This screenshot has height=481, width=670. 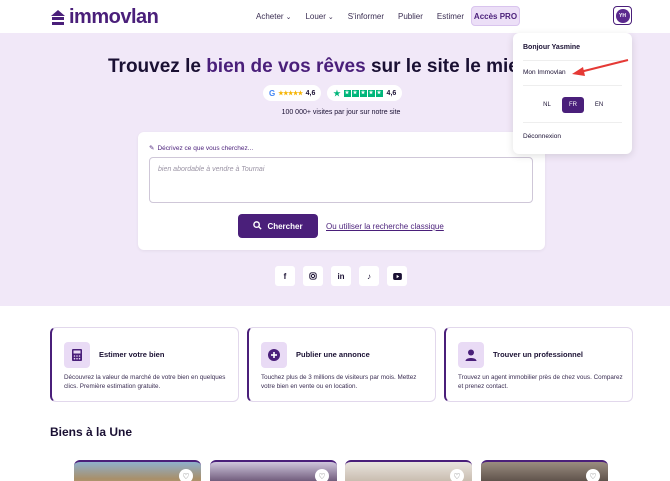 I want to click on ratings: G ★★★★★ 4,6 ★ ★ ★ ★ ★ ★ 4,6, so click(x=333, y=93).